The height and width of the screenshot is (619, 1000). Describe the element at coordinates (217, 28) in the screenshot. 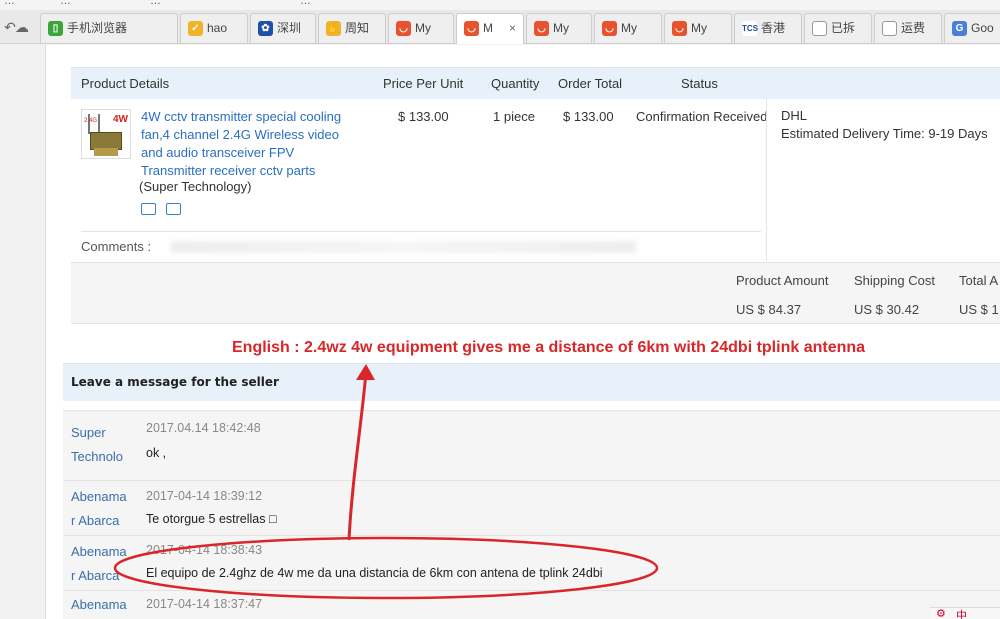

I see `tab-label: hao` at that location.